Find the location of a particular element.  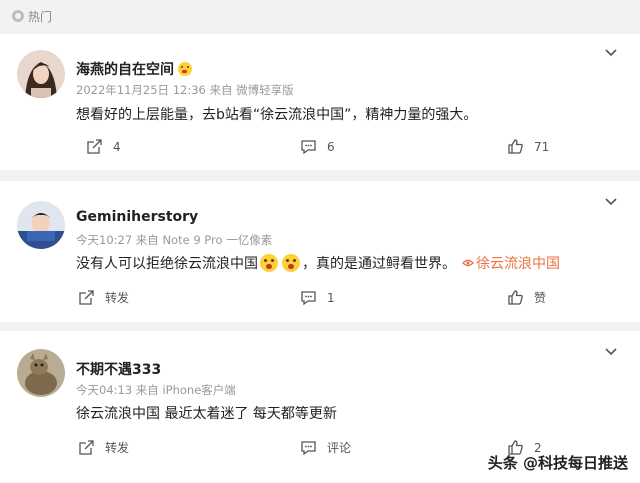

comment-meta: 今天04:13 来自 iPhone客户端 is located at coordinates (156, 390).